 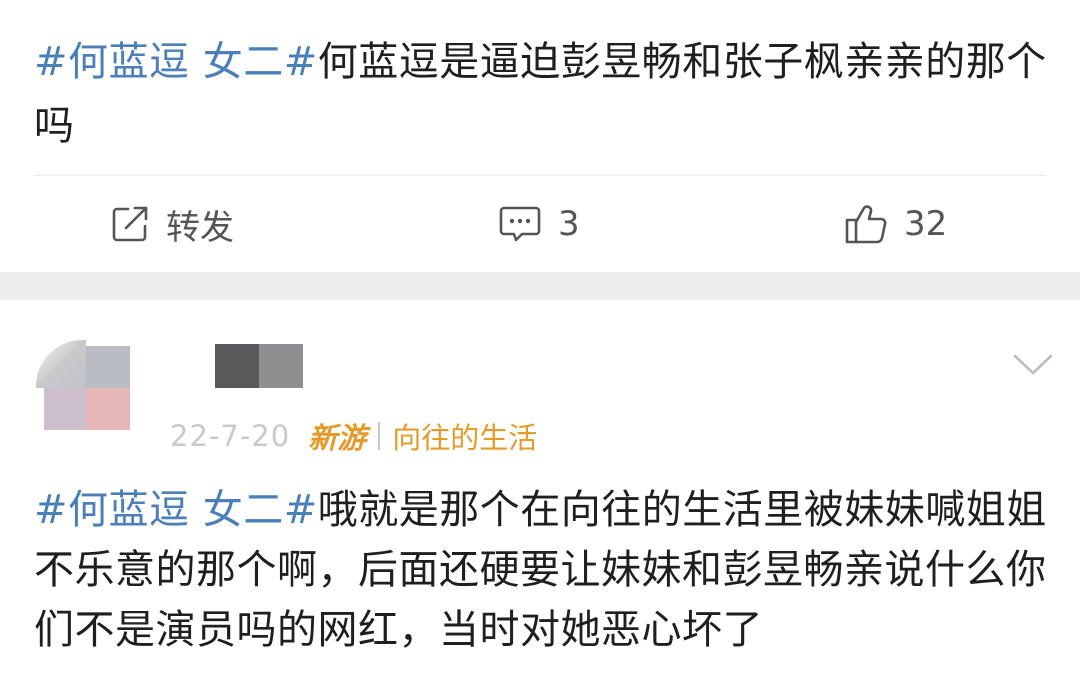 What do you see at coordinates (926, 224) in the screenshot?
I see `like-count: 32` at bounding box center [926, 224].